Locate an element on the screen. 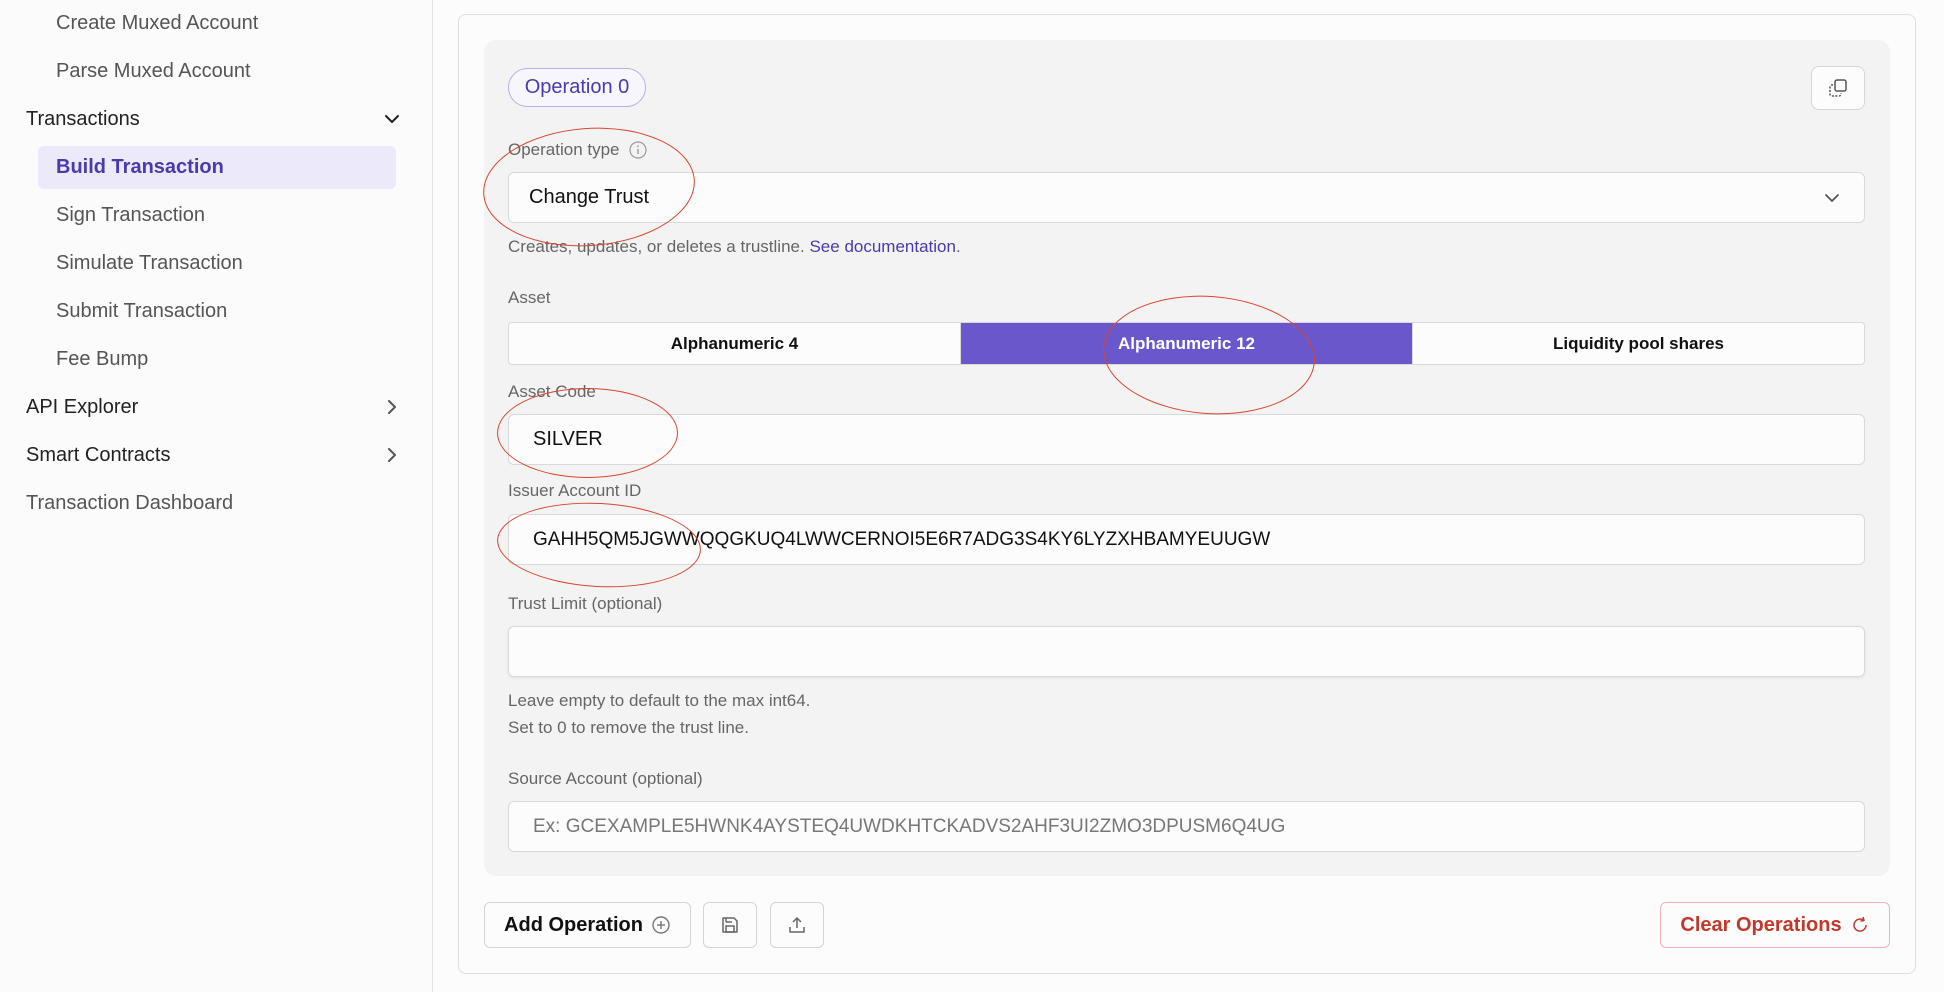 Image resolution: width=1944 pixels, height=992 pixels. operation-type-select: Change Trust is located at coordinates (1186, 197).